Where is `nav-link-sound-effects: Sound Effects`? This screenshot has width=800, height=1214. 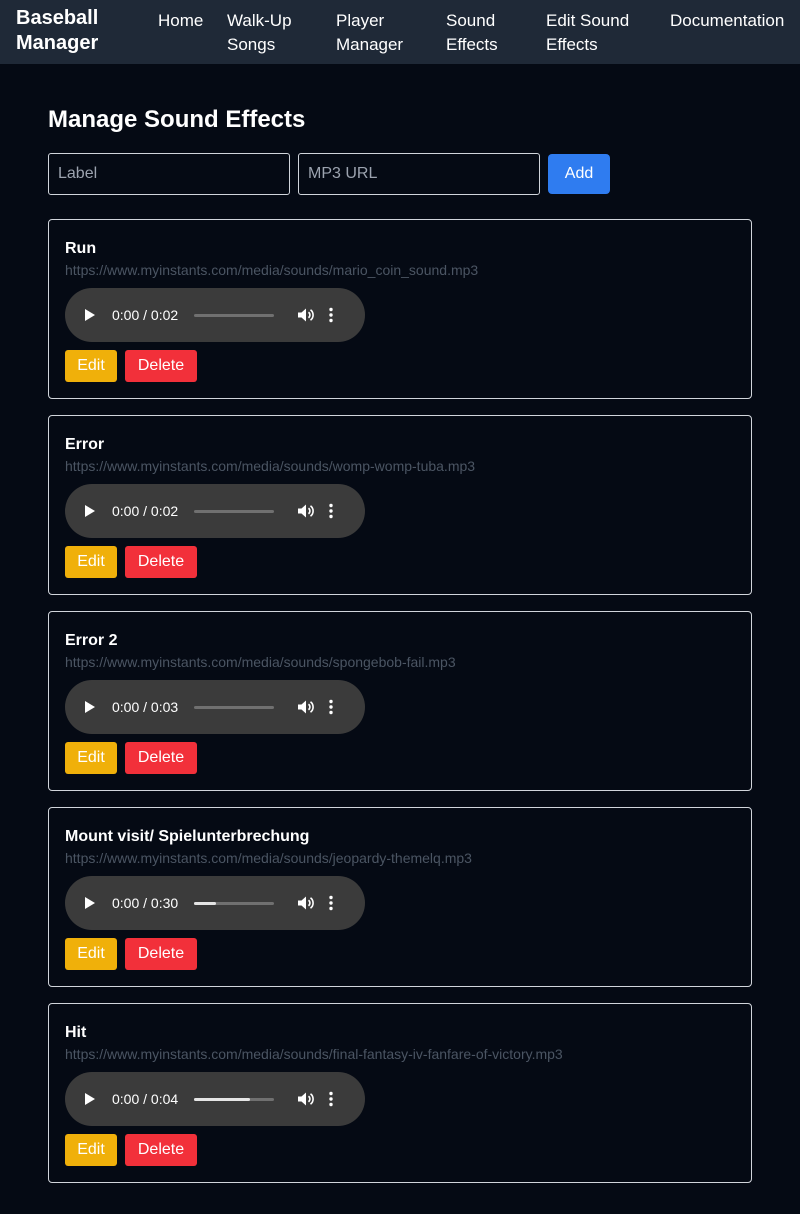
nav-link-sound-effects: Sound Effects is located at coordinates (472, 33).